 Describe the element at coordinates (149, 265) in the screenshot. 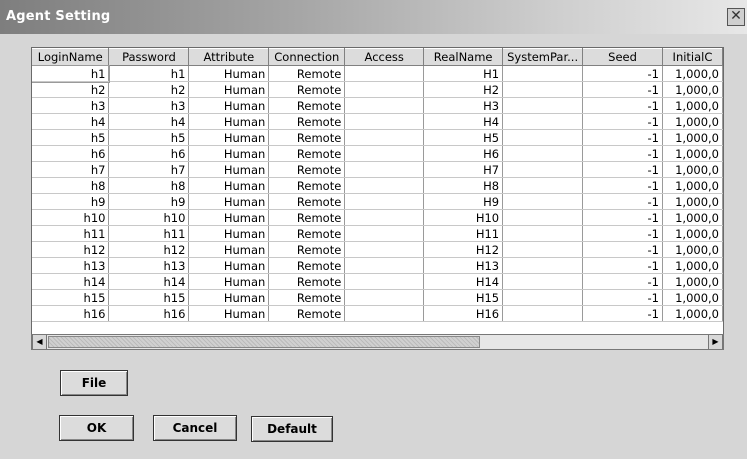

I see `table-cell: h13` at that location.